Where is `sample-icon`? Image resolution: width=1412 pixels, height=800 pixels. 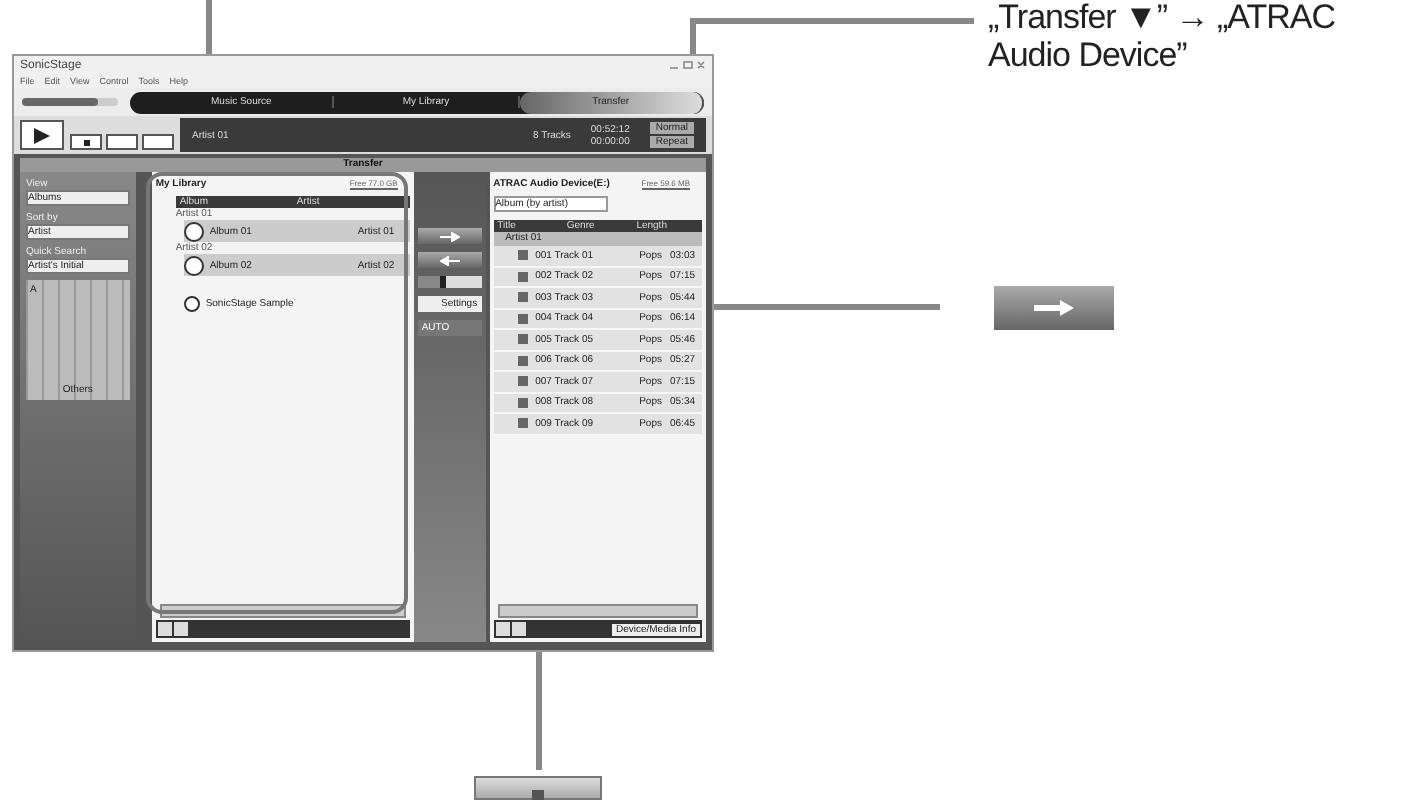
sample-icon is located at coordinates (191, 303).